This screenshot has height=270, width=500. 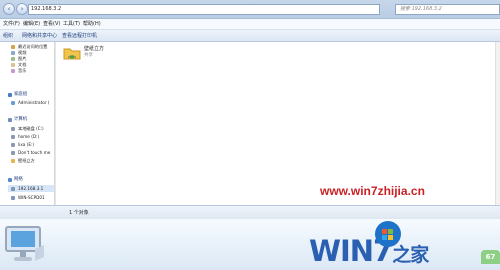 What do you see at coordinates (8, 36) in the screenshot?
I see `organize-button: 组织` at bounding box center [8, 36].